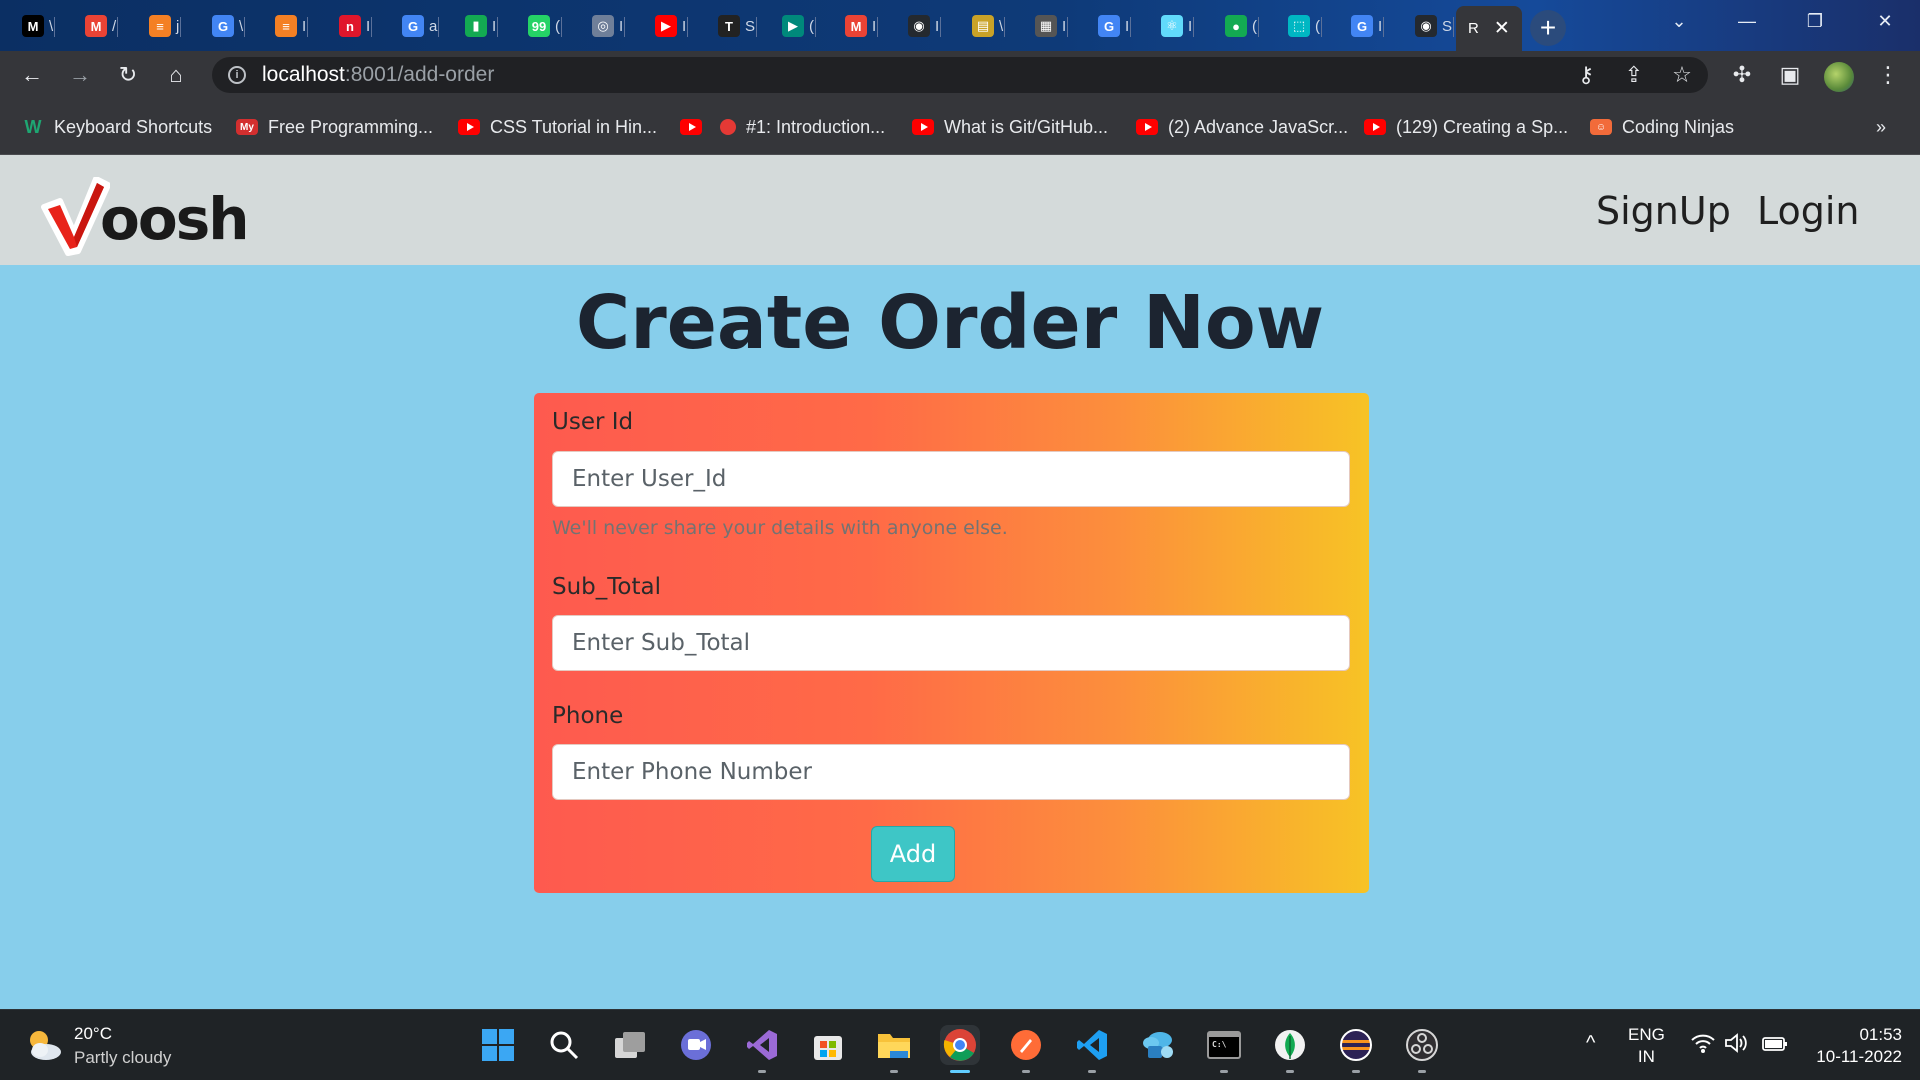  I want to click on visual-studio-icon, so click(762, 1049).